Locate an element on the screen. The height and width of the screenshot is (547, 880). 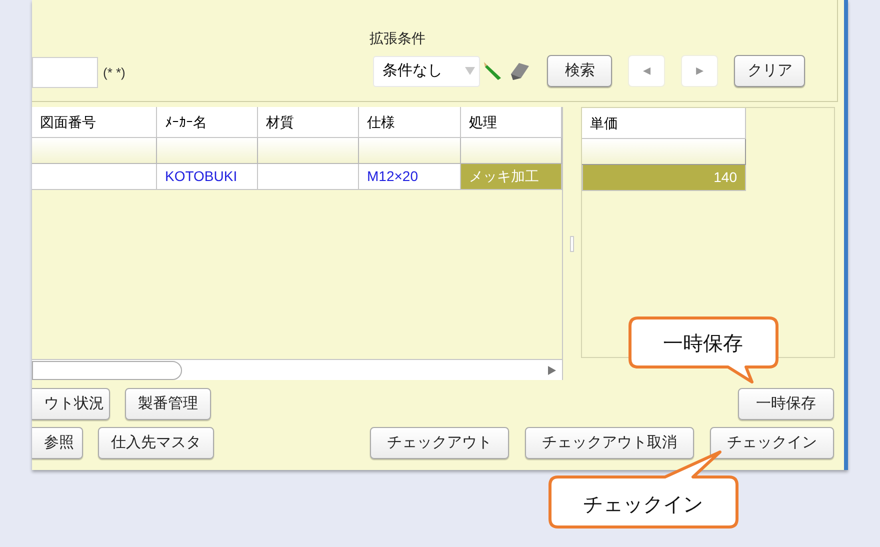
column-header: 処理 is located at coordinates (511, 122).